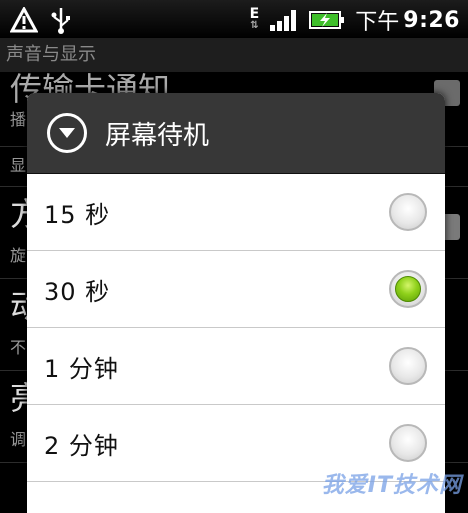 The height and width of the screenshot is (513, 468). I want to click on signal-icon, so click(283, 20).